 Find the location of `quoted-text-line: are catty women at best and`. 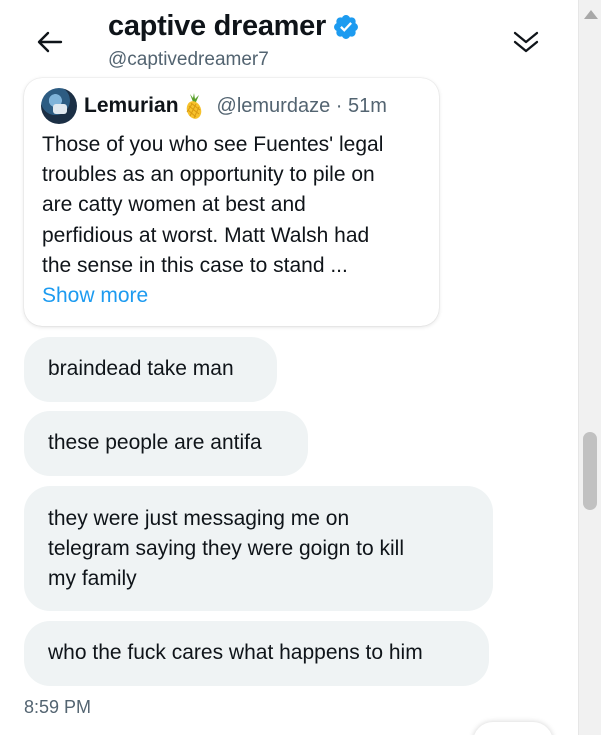

quoted-text-line: are catty women at best and is located at coordinates (174, 205).